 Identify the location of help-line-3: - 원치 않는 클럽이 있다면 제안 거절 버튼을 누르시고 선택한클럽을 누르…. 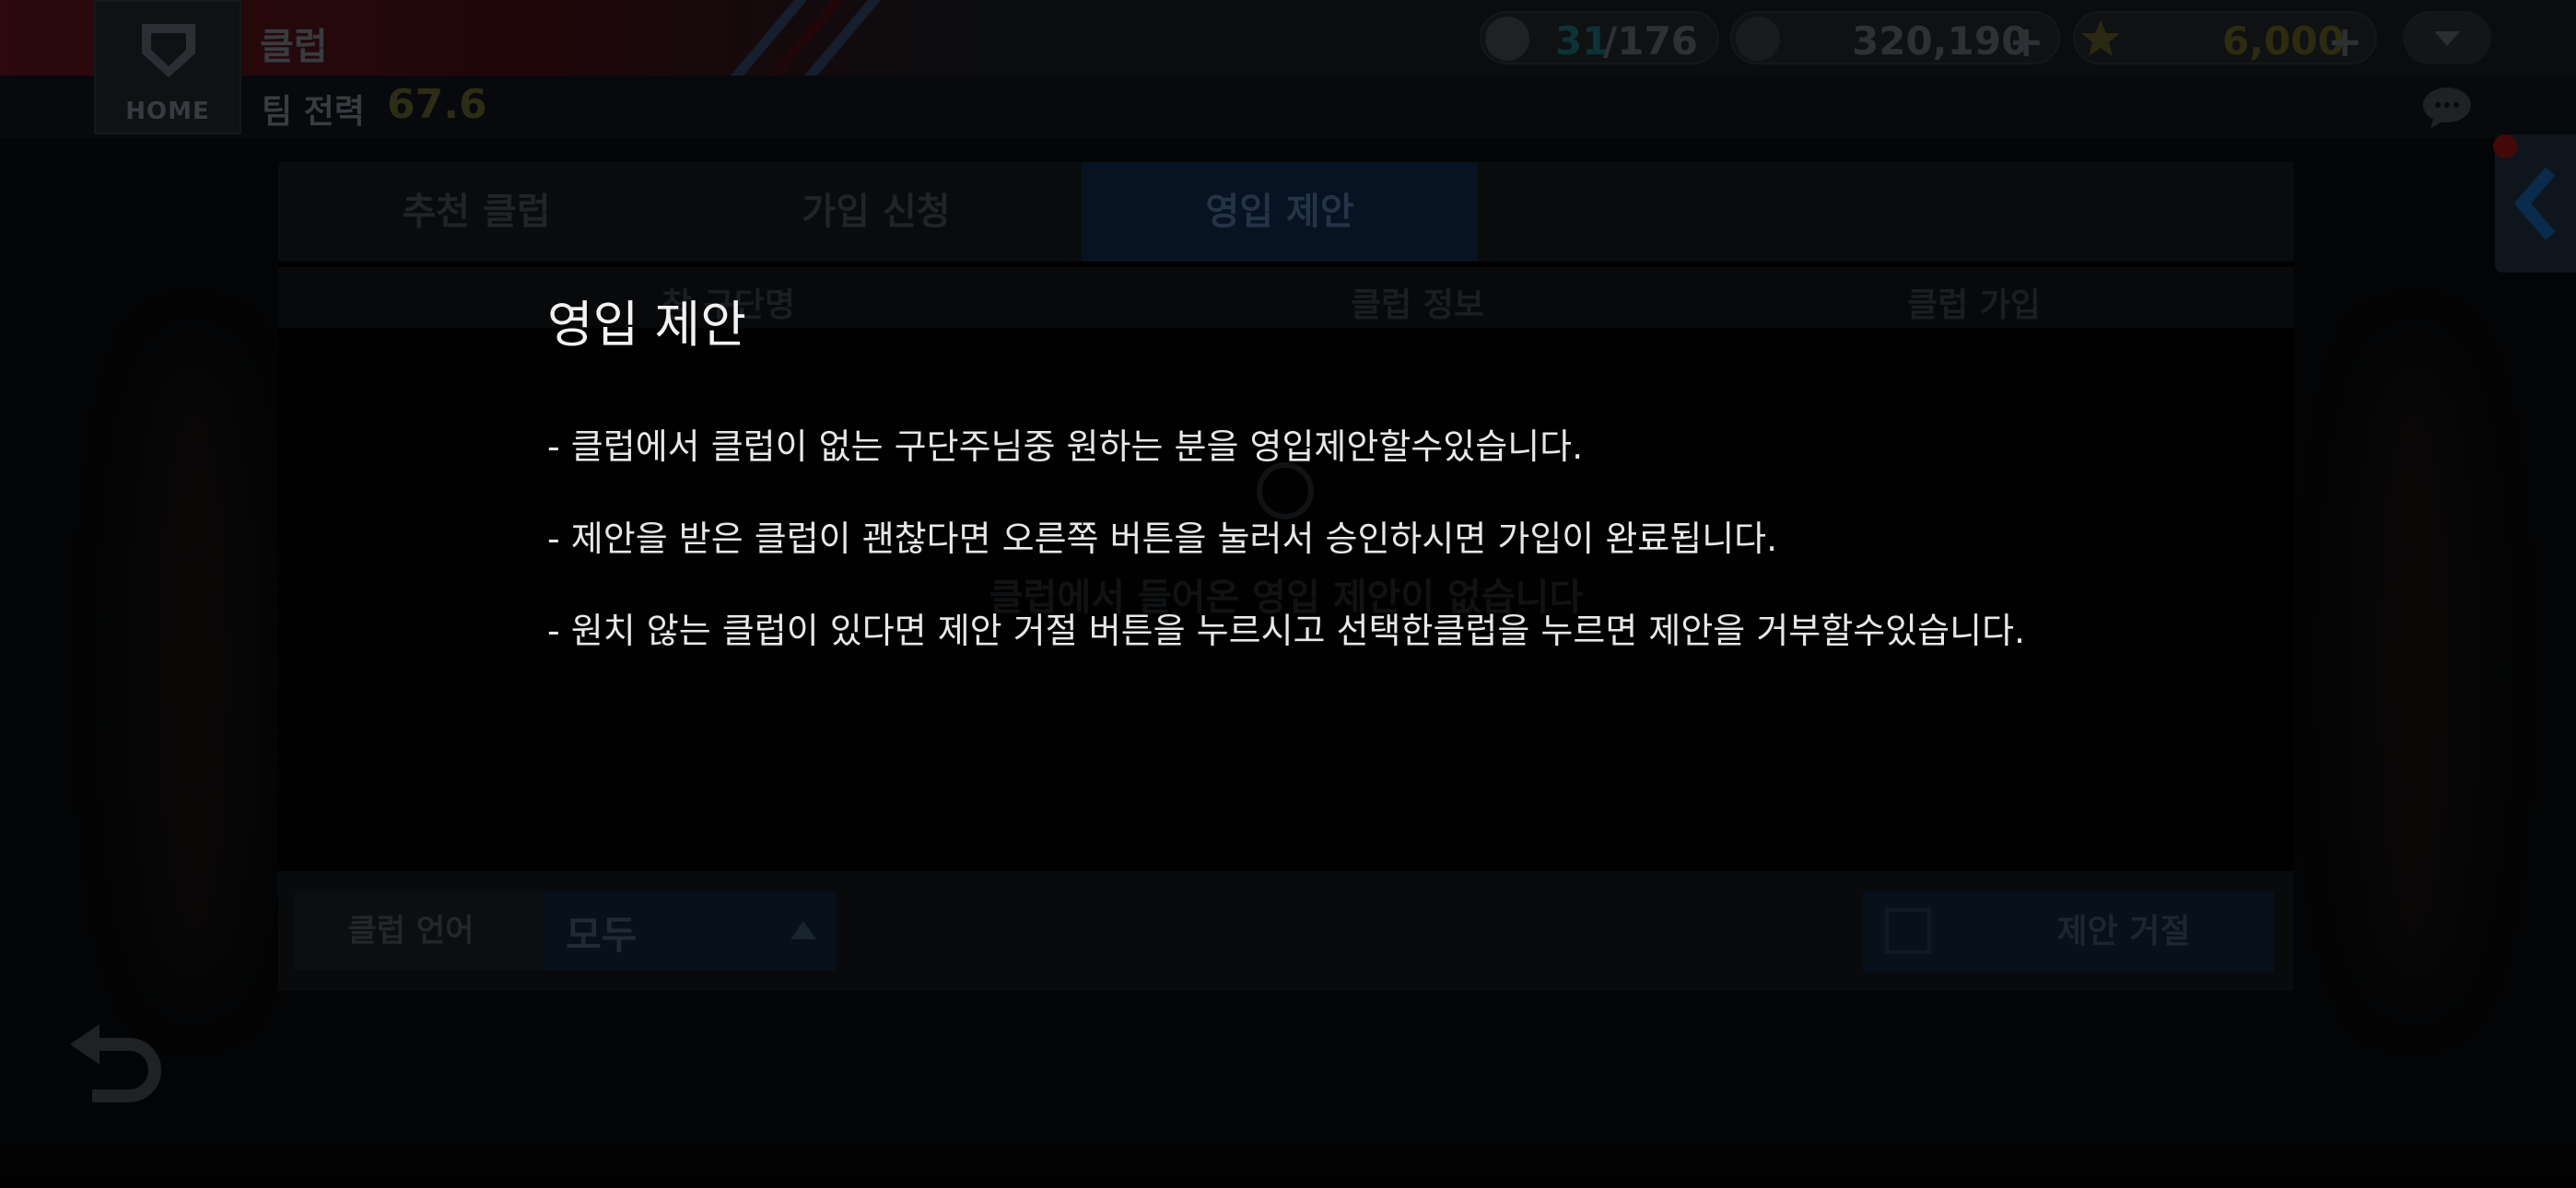
(1286, 631).